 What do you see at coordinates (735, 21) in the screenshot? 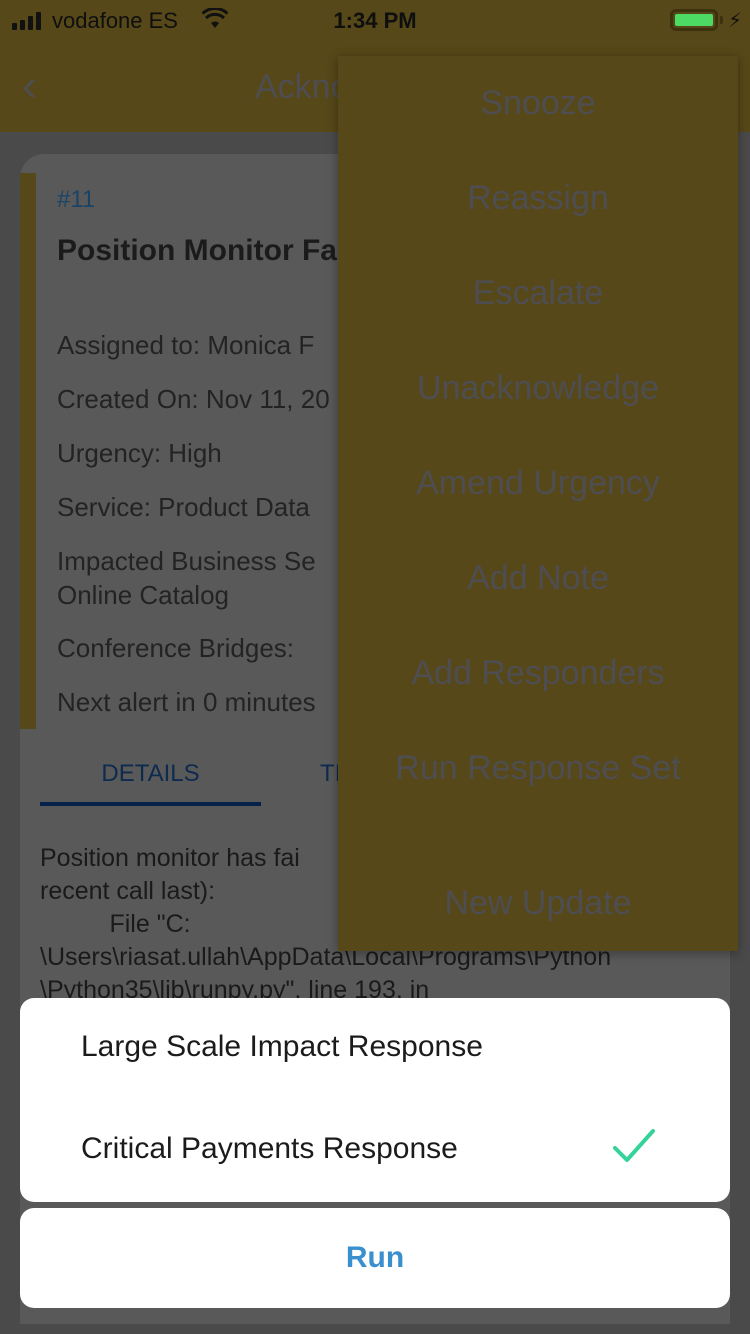
I see `charging-bolt-icon: ⚡︎` at bounding box center [735, 21].